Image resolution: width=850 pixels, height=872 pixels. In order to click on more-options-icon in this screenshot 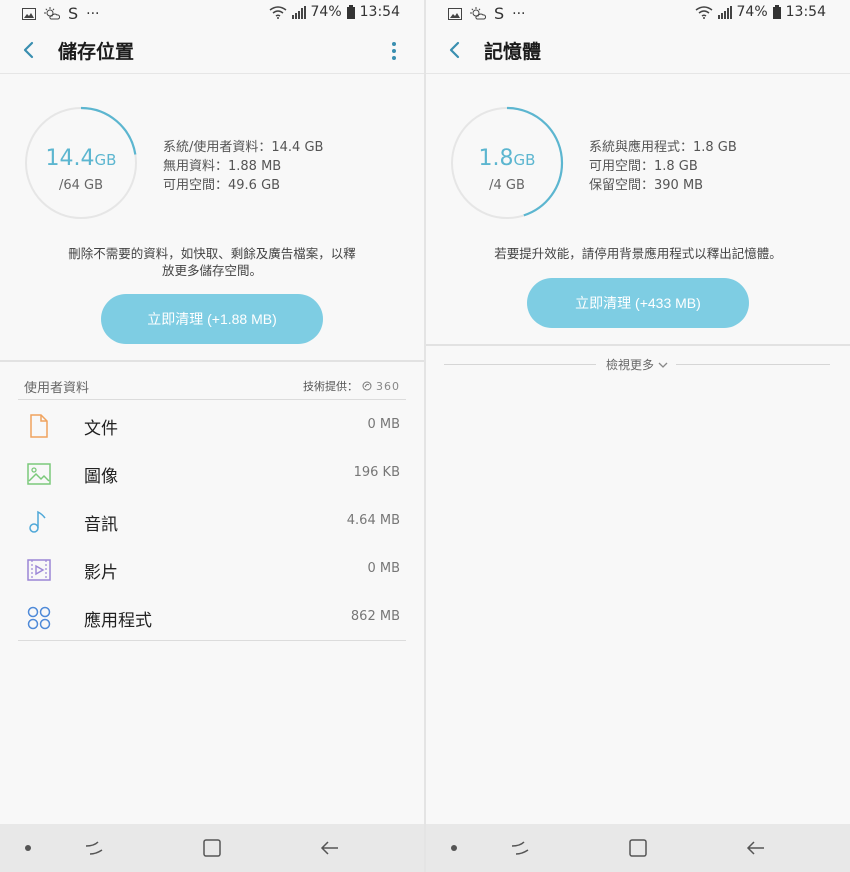, I will do `click(394, 51)`.